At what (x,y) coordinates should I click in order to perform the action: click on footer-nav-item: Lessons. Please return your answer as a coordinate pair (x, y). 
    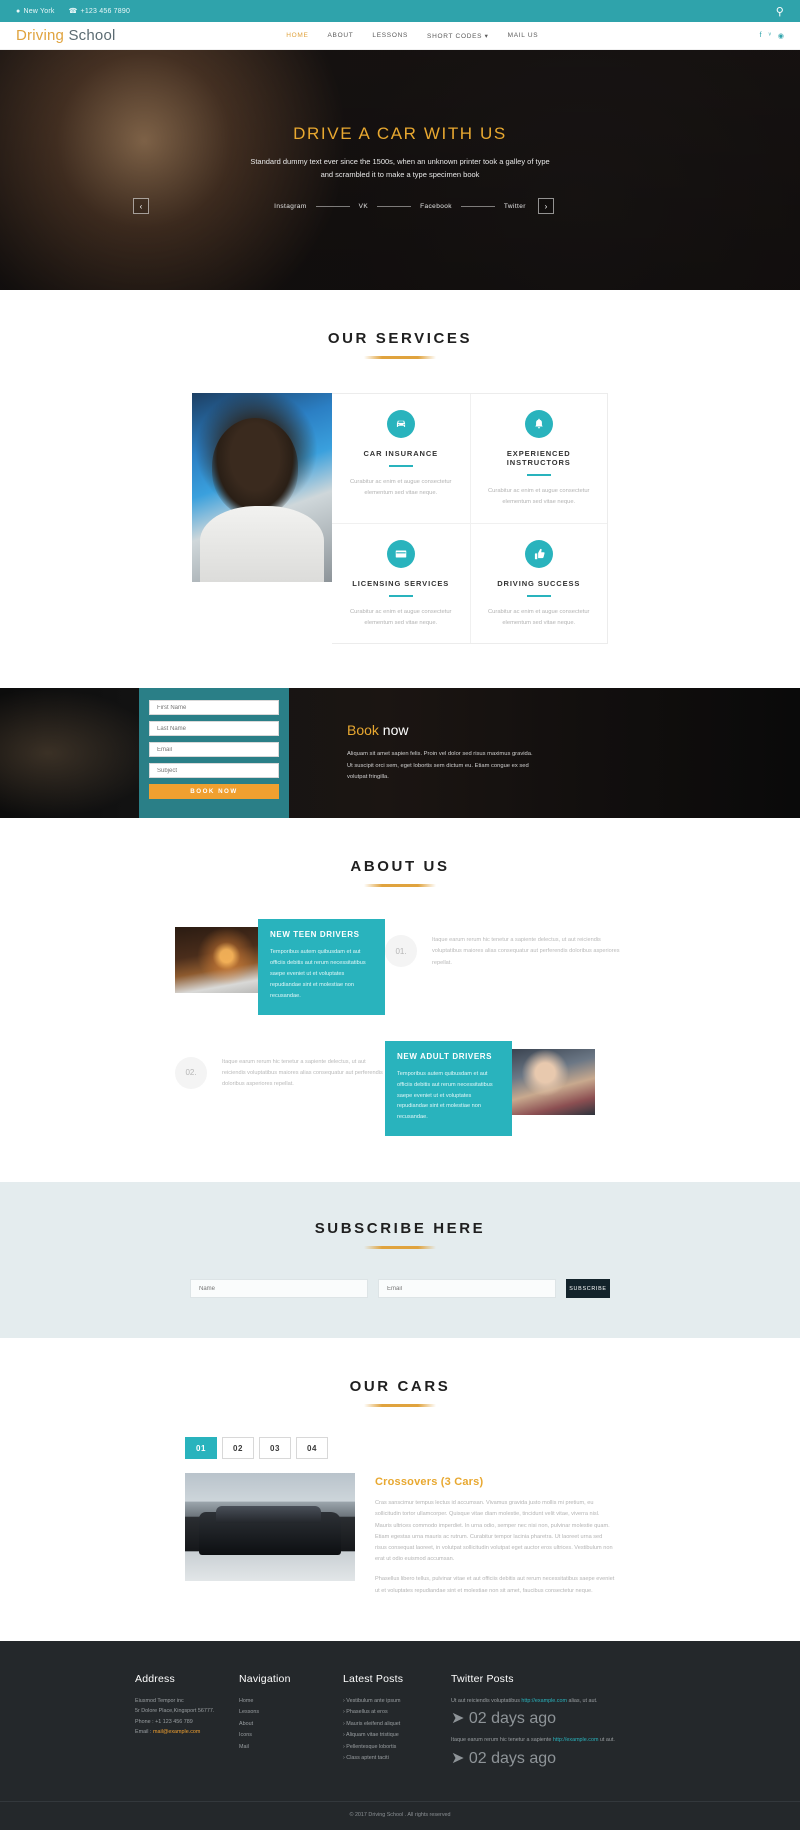
    Looking at the image, I should click on (291, 1712).